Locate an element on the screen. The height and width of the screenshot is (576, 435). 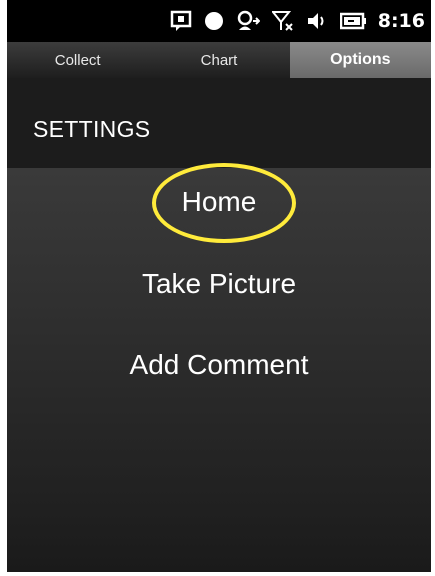
menu-item-add-comment: Add Comment is located at coordinates (219, 365).